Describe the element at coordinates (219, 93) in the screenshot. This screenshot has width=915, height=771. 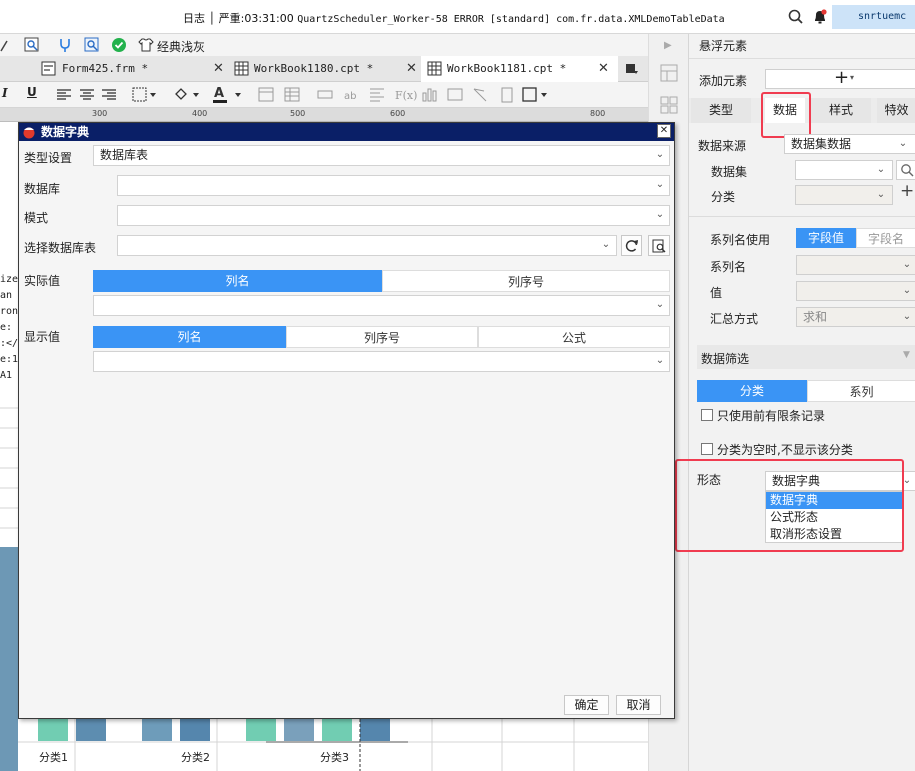
I see `svg-text: A` at that location.